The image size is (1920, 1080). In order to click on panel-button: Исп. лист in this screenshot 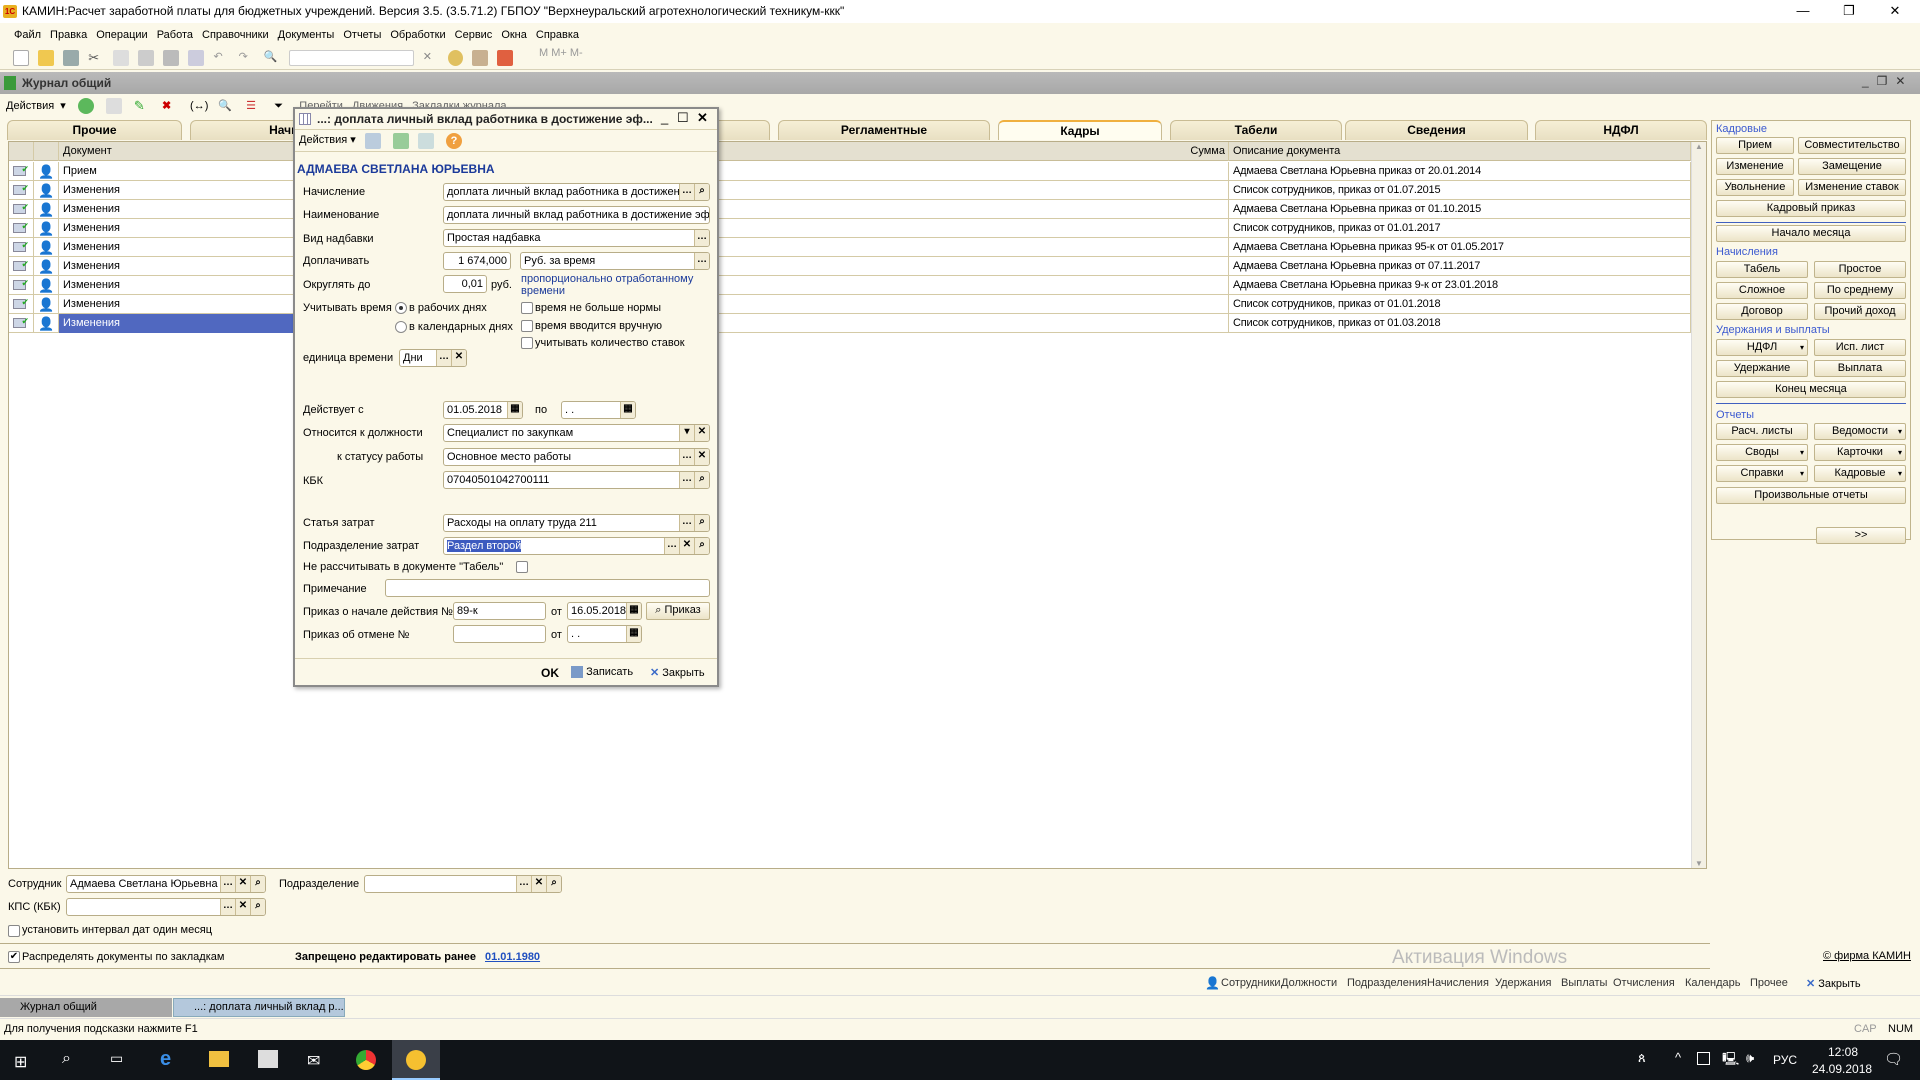, I will do `click(1860, 347)`.